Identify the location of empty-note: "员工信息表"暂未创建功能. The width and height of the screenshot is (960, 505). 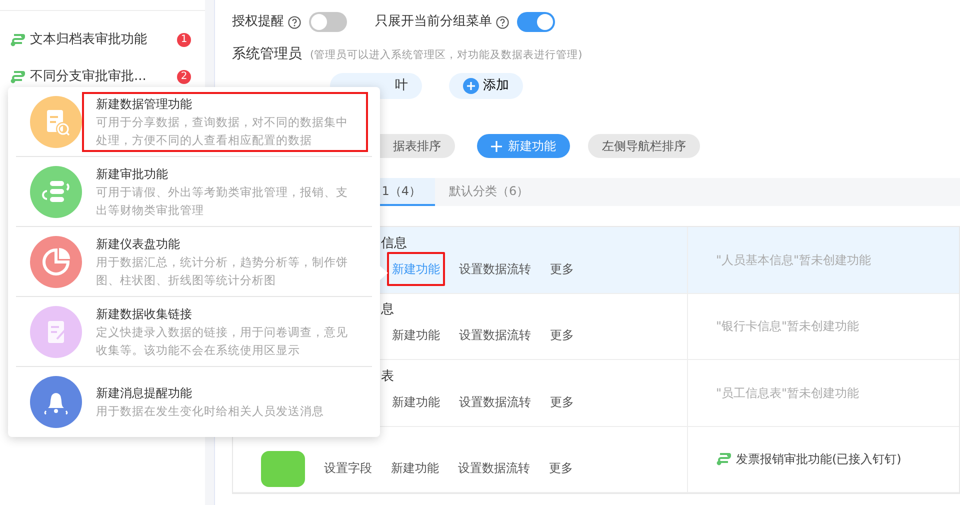
(788, 393).